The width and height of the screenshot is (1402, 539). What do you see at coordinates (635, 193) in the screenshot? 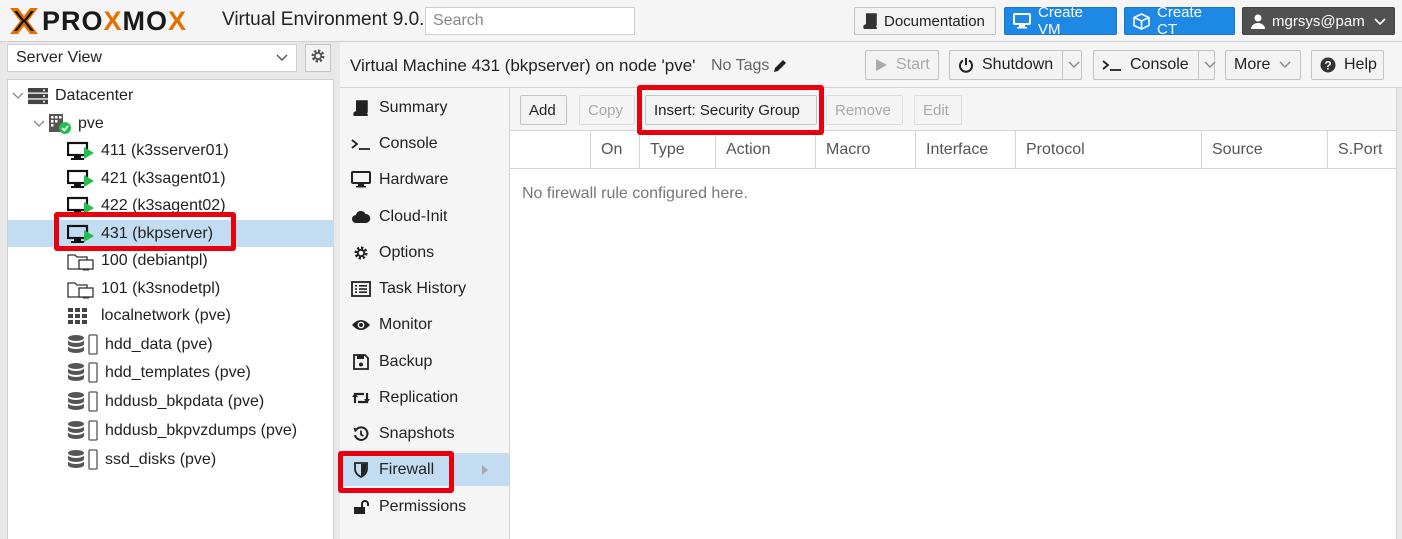
I see `empty-rules-message: No firewall rule configured here.` at bounding box center [635, 193].